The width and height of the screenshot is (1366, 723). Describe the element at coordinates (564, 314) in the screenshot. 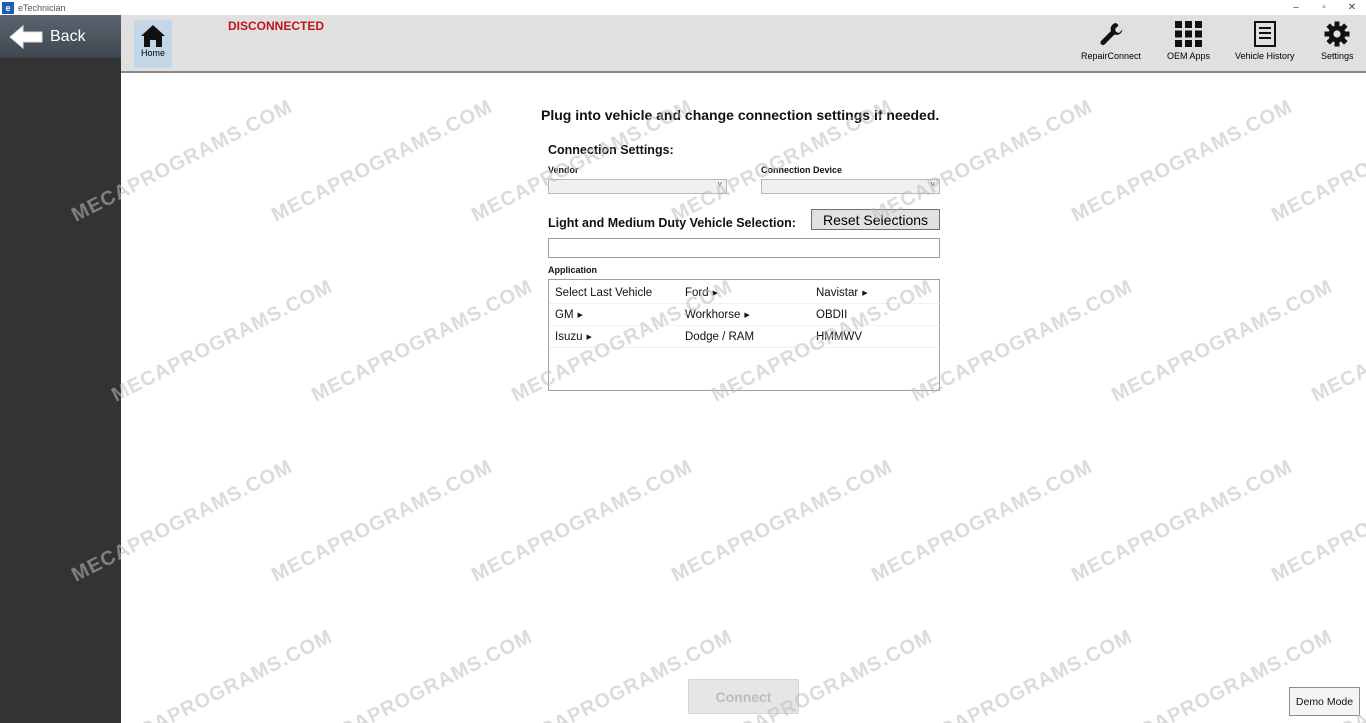

I see `application-item-label: GM` at that location.